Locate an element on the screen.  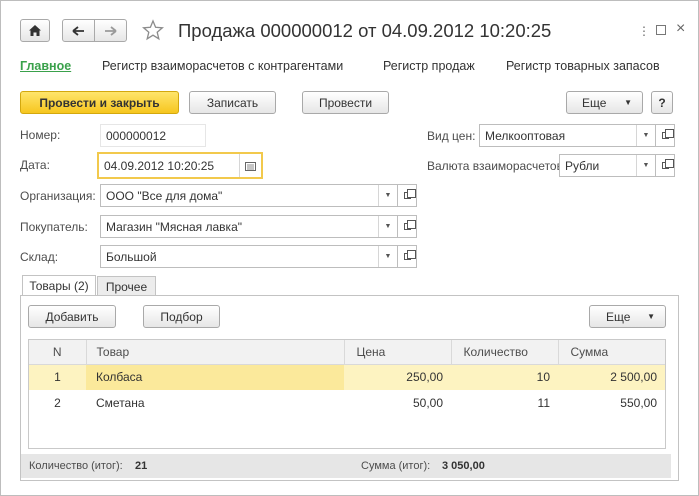
currency-label: Валюта взаиморасчетов: is located at coordinates (497, 166).